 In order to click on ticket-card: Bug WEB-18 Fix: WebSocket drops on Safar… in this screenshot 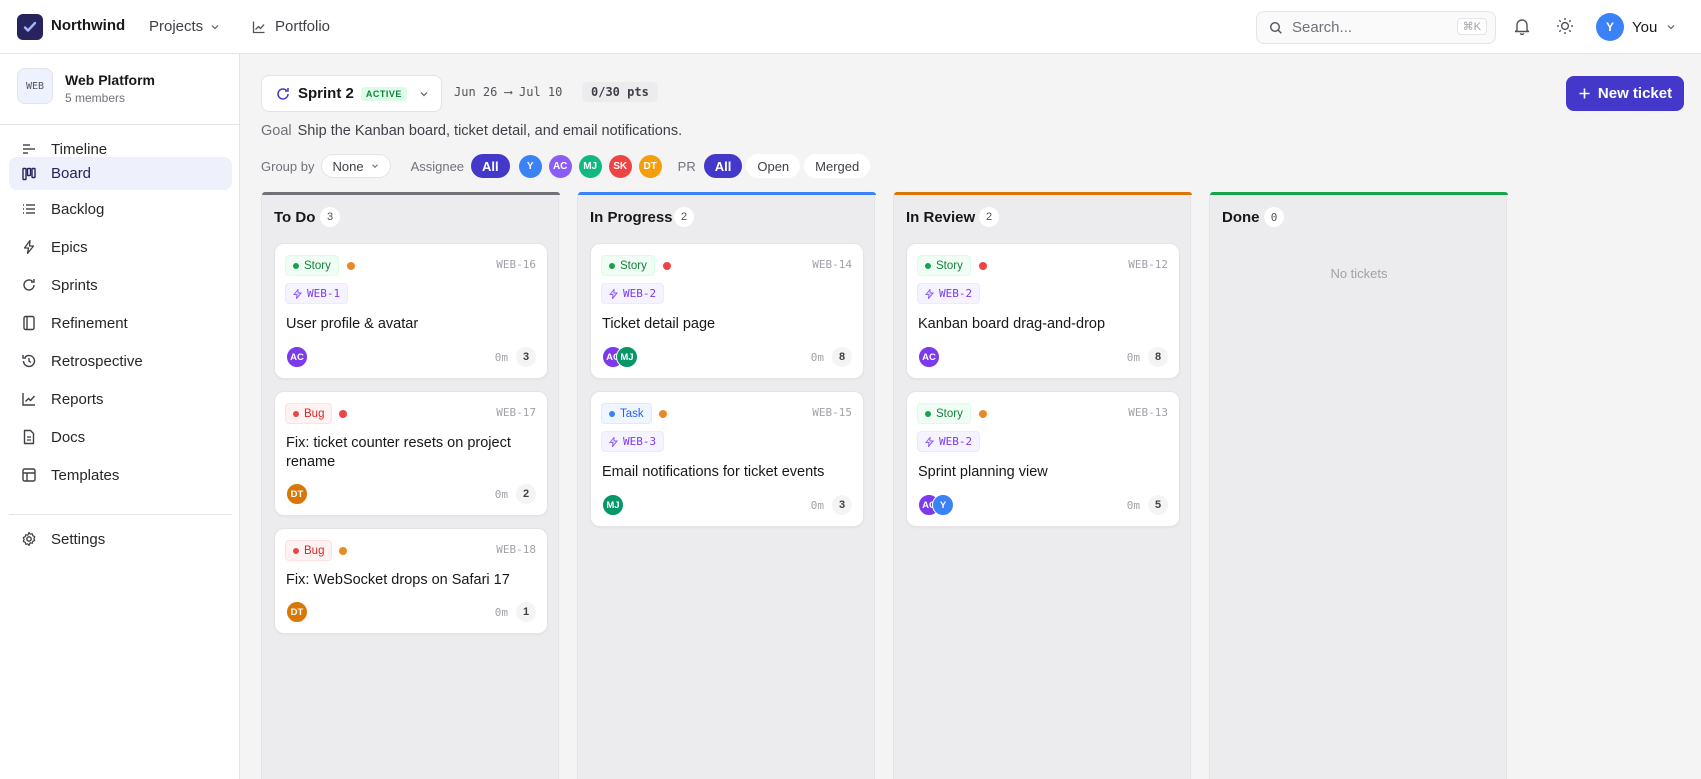, I will do `click(411, 581)`.